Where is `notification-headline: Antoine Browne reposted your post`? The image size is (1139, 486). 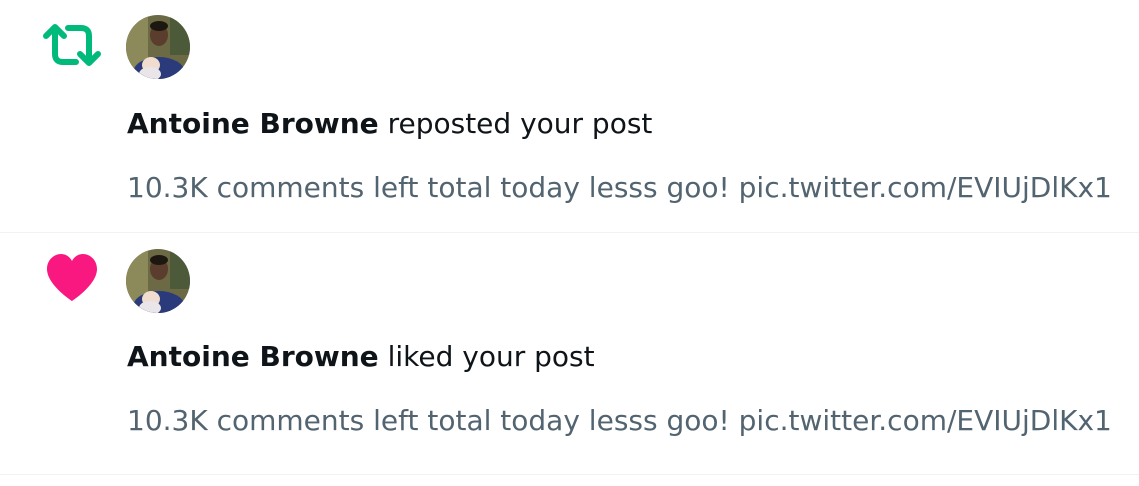
notification-headline: Antoine Browne reposted your post is located at coordinates (389, 124).